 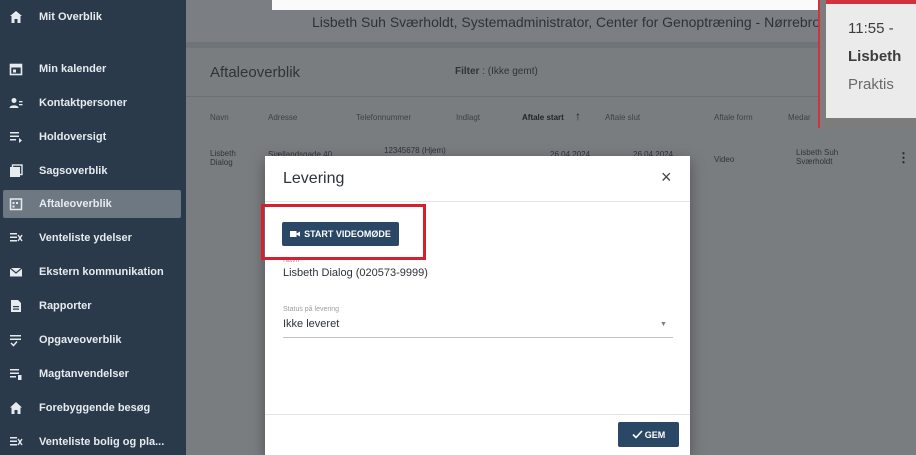 What do you see at coordinates (666, 177) in the screenshot?
I see `close-icon: ×` at bounding box center [666, 177].